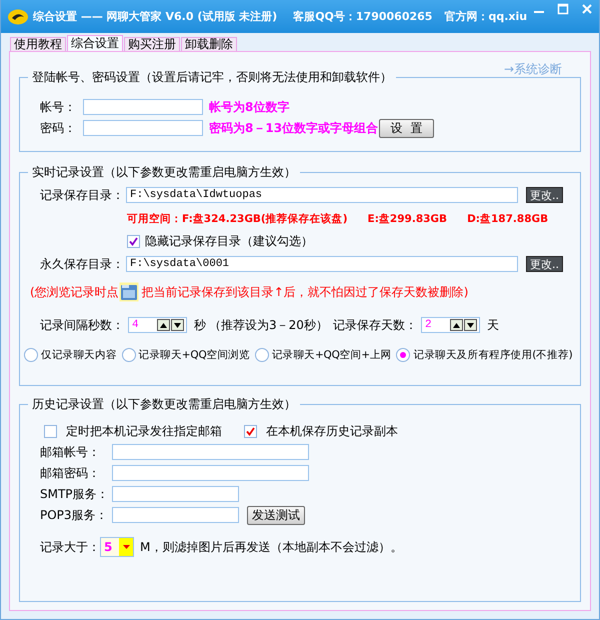 The image size is (600, 620). What do you see at coordinates (38, 44) in the screenshot?
I see `tab: 使用教程` at bounding box center [38, 44].